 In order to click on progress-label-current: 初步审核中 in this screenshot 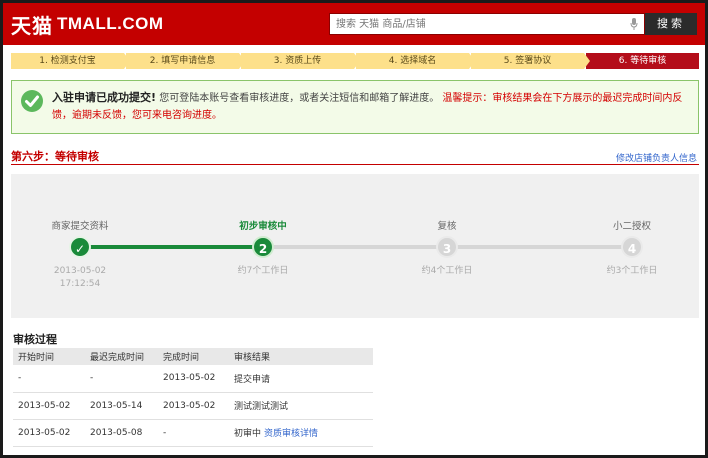, I will do `click(263, 226)`.